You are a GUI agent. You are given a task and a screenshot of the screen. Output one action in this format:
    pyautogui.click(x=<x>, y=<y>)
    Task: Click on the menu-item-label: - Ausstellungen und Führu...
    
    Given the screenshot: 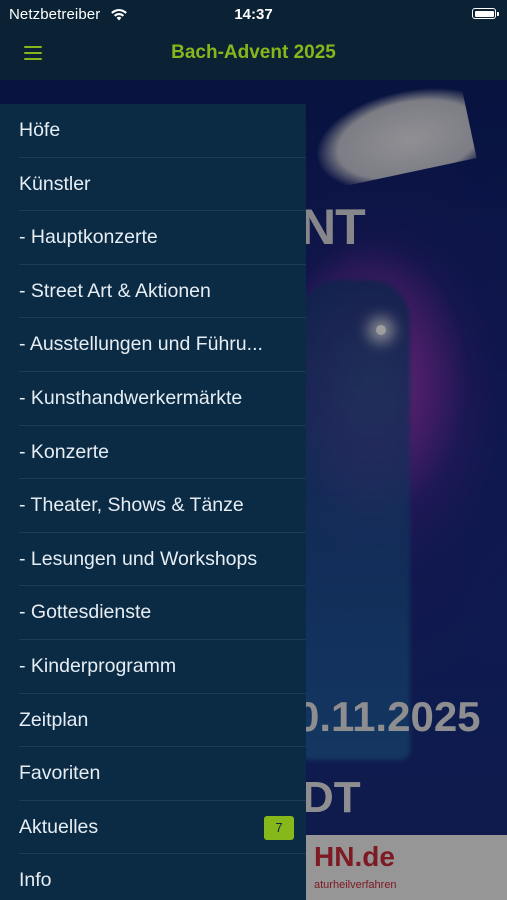 What is the action you would take?
    pyautogui.click(x=141, y=344)
    